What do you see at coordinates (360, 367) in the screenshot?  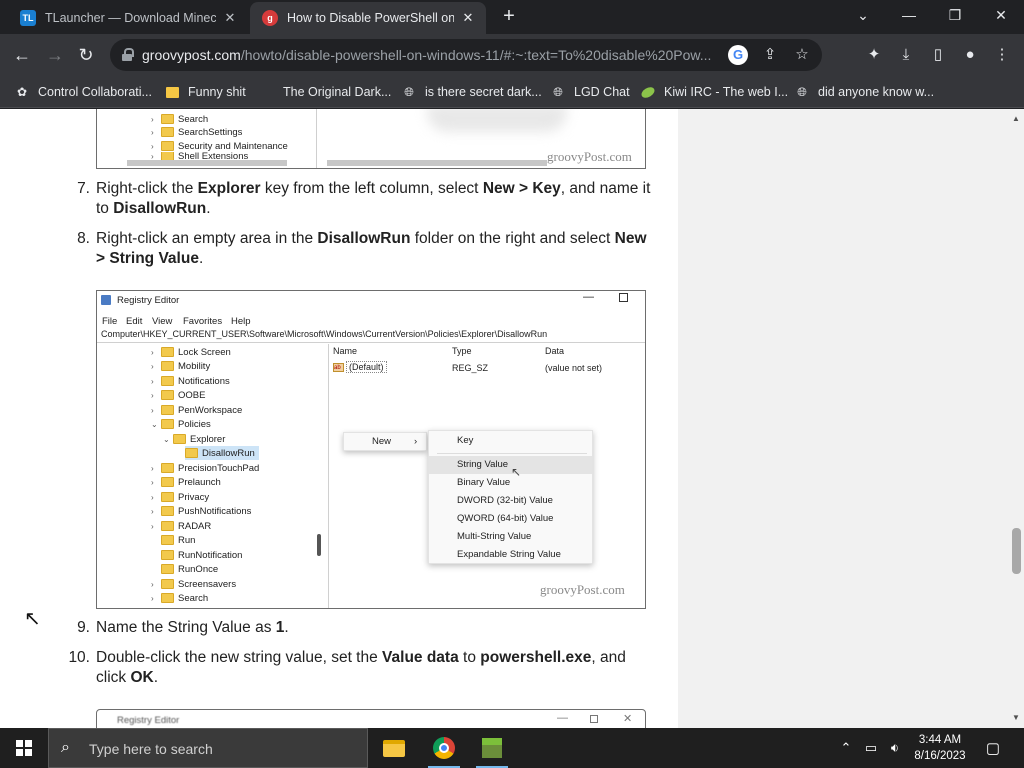 I see `value-row-default: ab (Default)` at bounding box center [360, 367].